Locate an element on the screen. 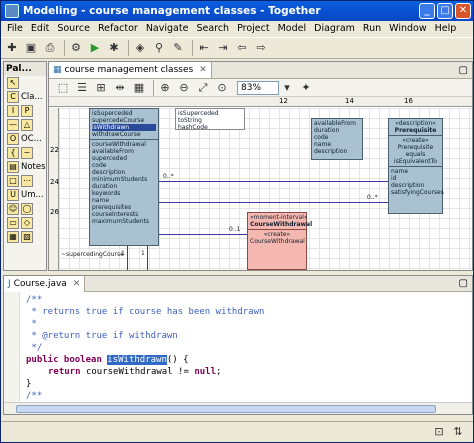 This screenshot has height=443, width=474. menu-diagram: Diagram is located at coordinates (334, 29).